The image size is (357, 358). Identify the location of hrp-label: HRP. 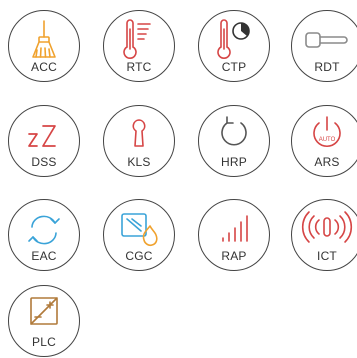
(234, 162).